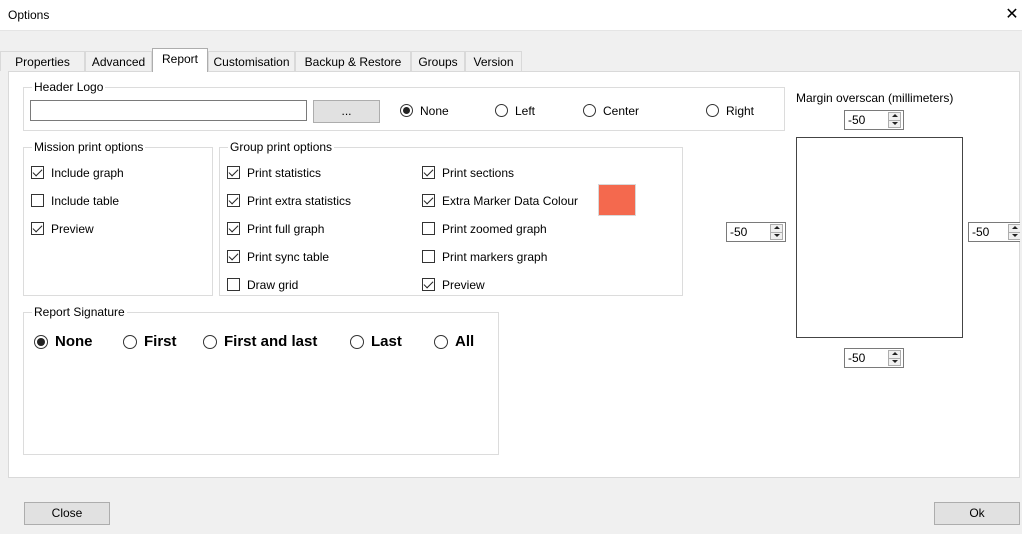 This screenshot has width=1022, height=534. What do you see at coordinates (281, 147) in the screenshot?
I see `group-print-legend: Group print options` at bounding box center [281, 147].